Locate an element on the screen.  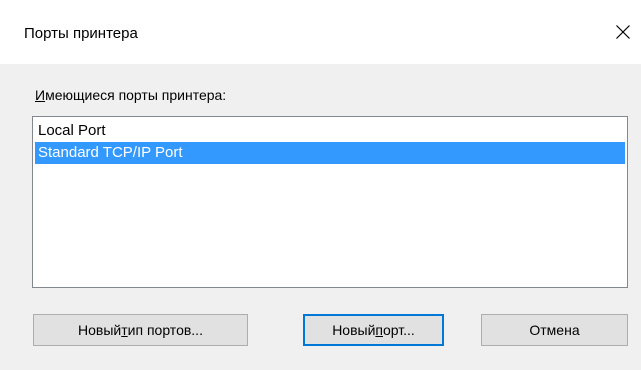
close-x-icon is located at coordinates (623, 32).